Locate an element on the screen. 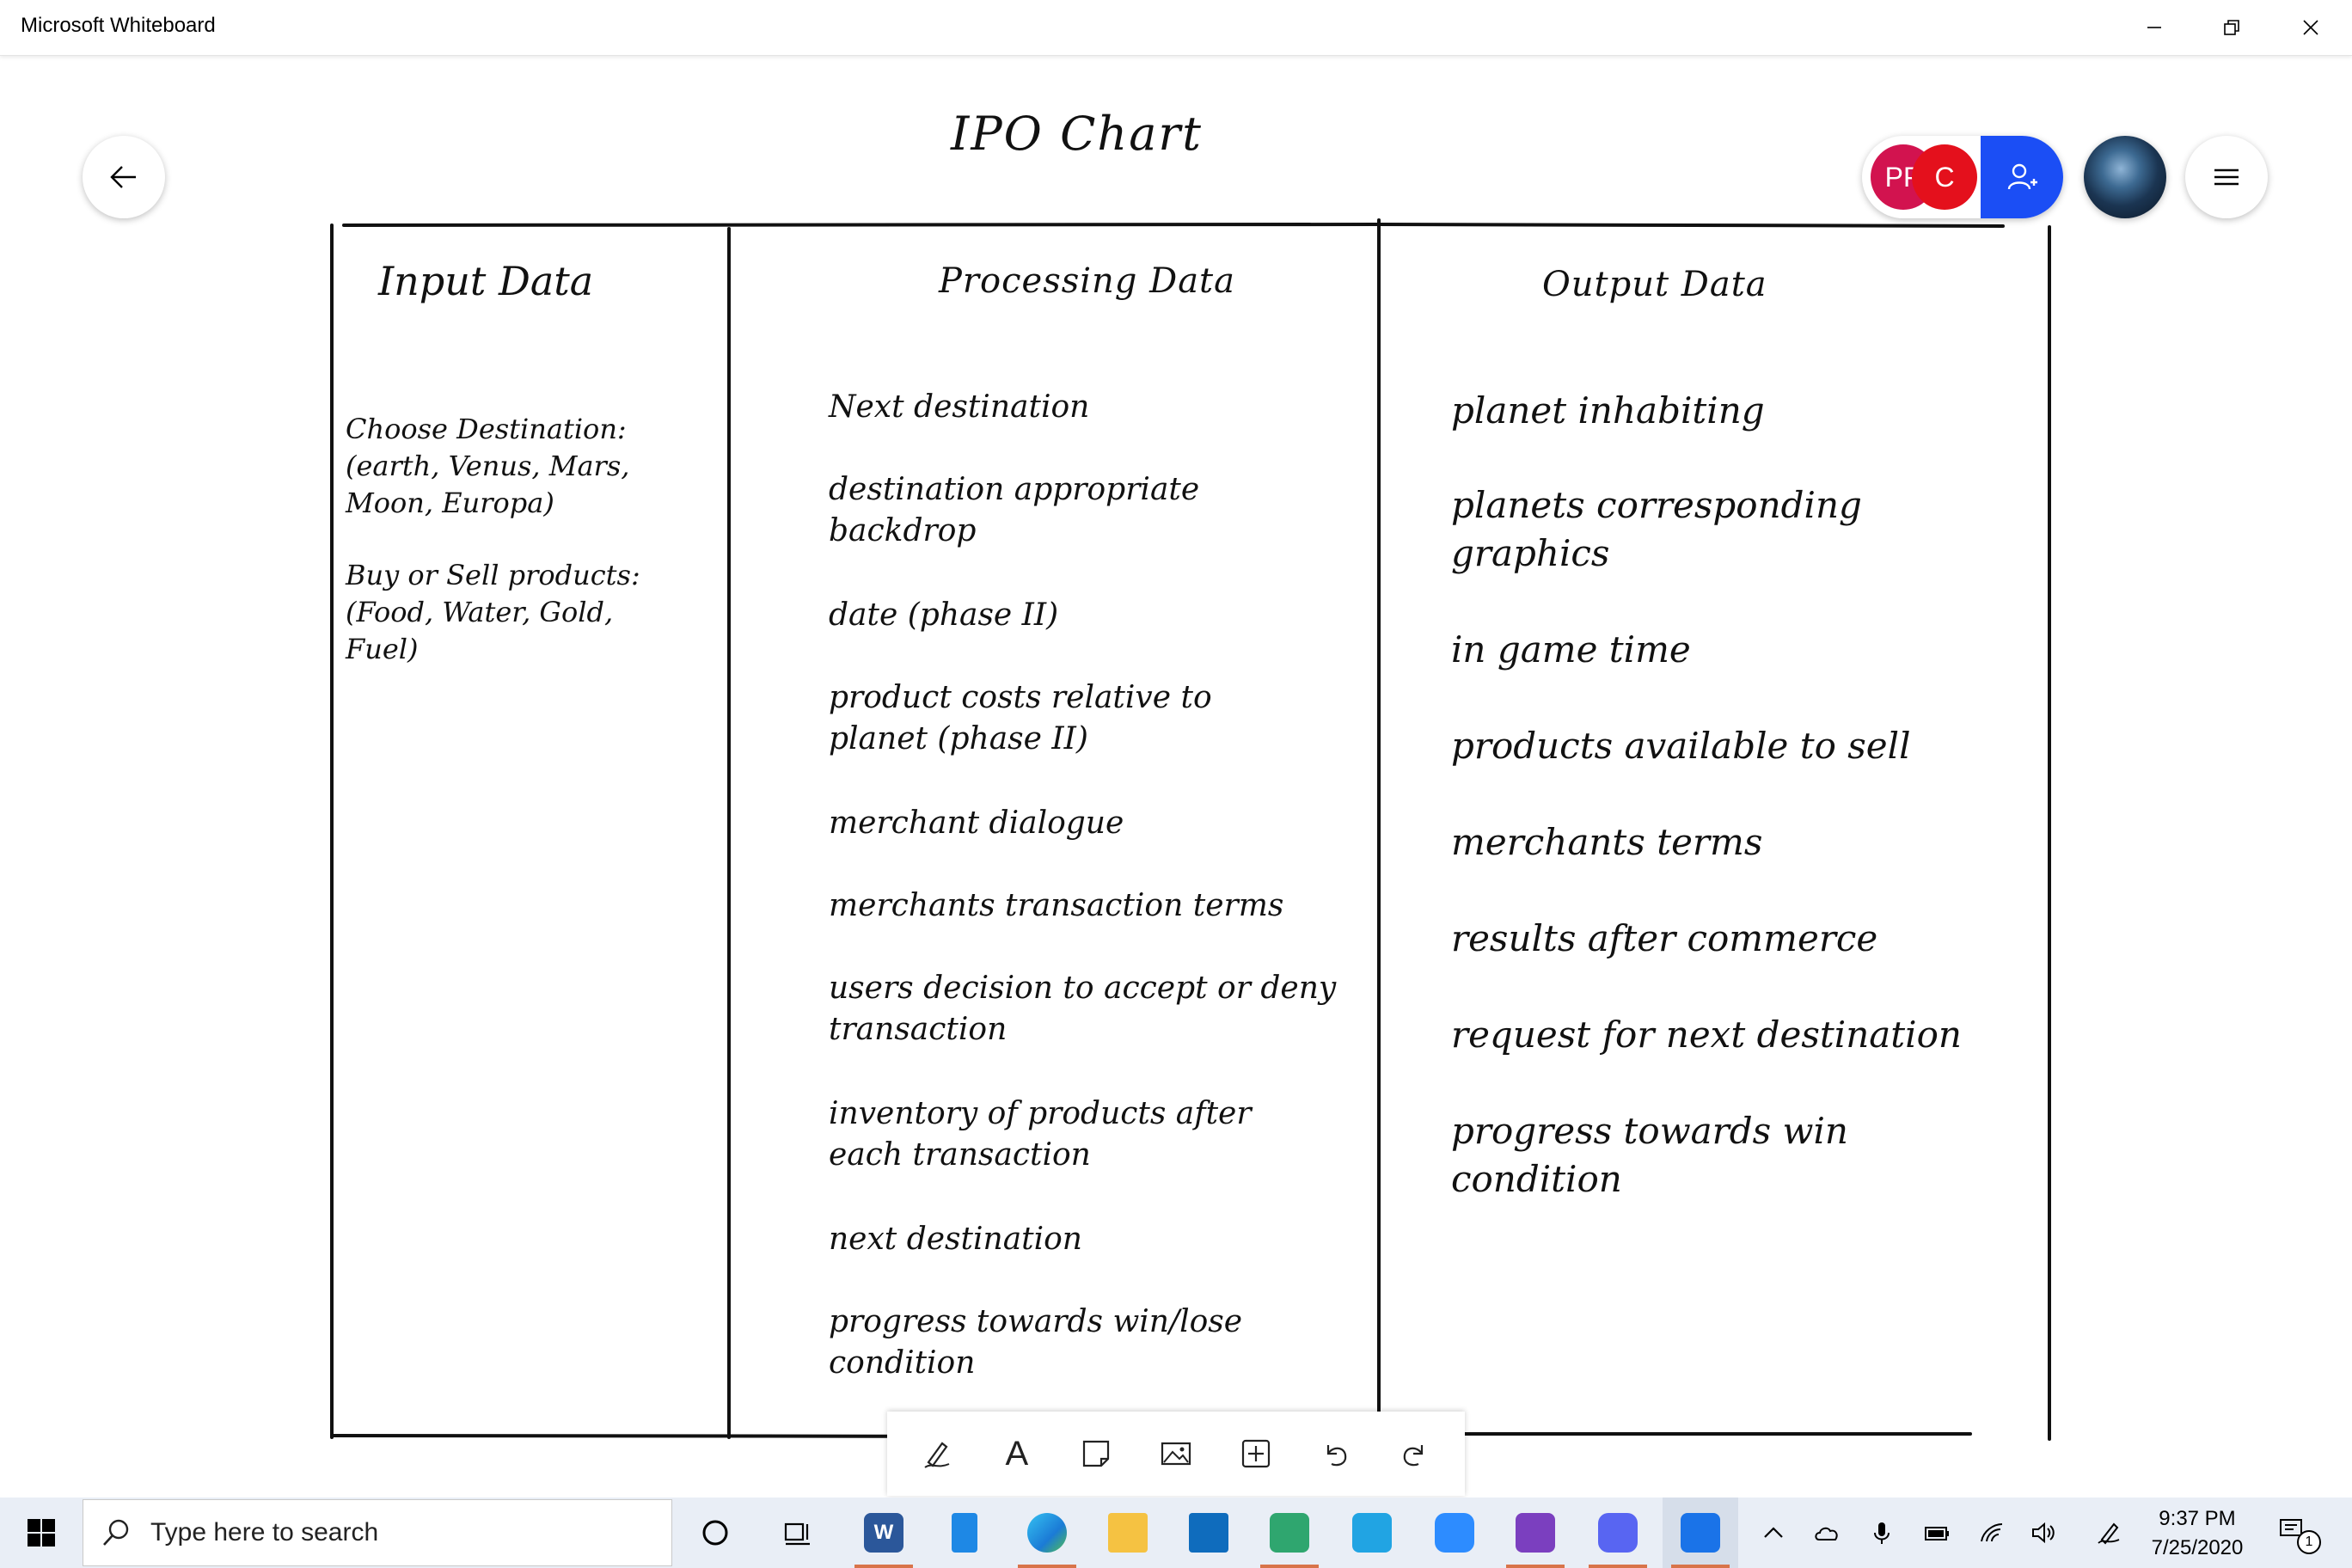  network-tray is located at coordinates (1992, 1533).